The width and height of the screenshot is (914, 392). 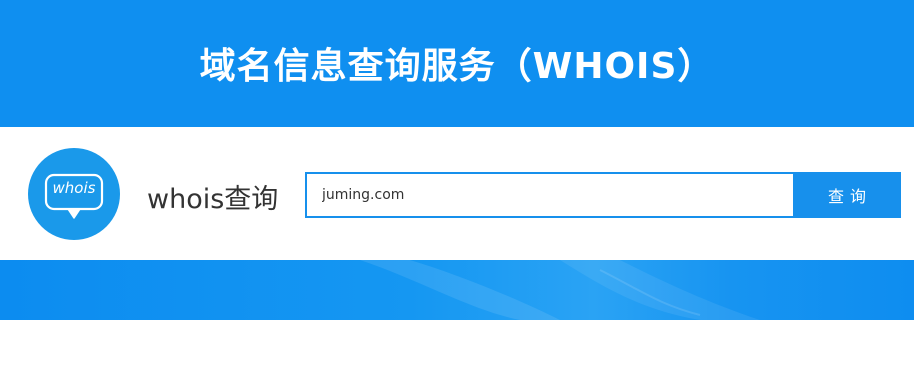 I want to click on logo-text: whois, so click(x=74, y=188).